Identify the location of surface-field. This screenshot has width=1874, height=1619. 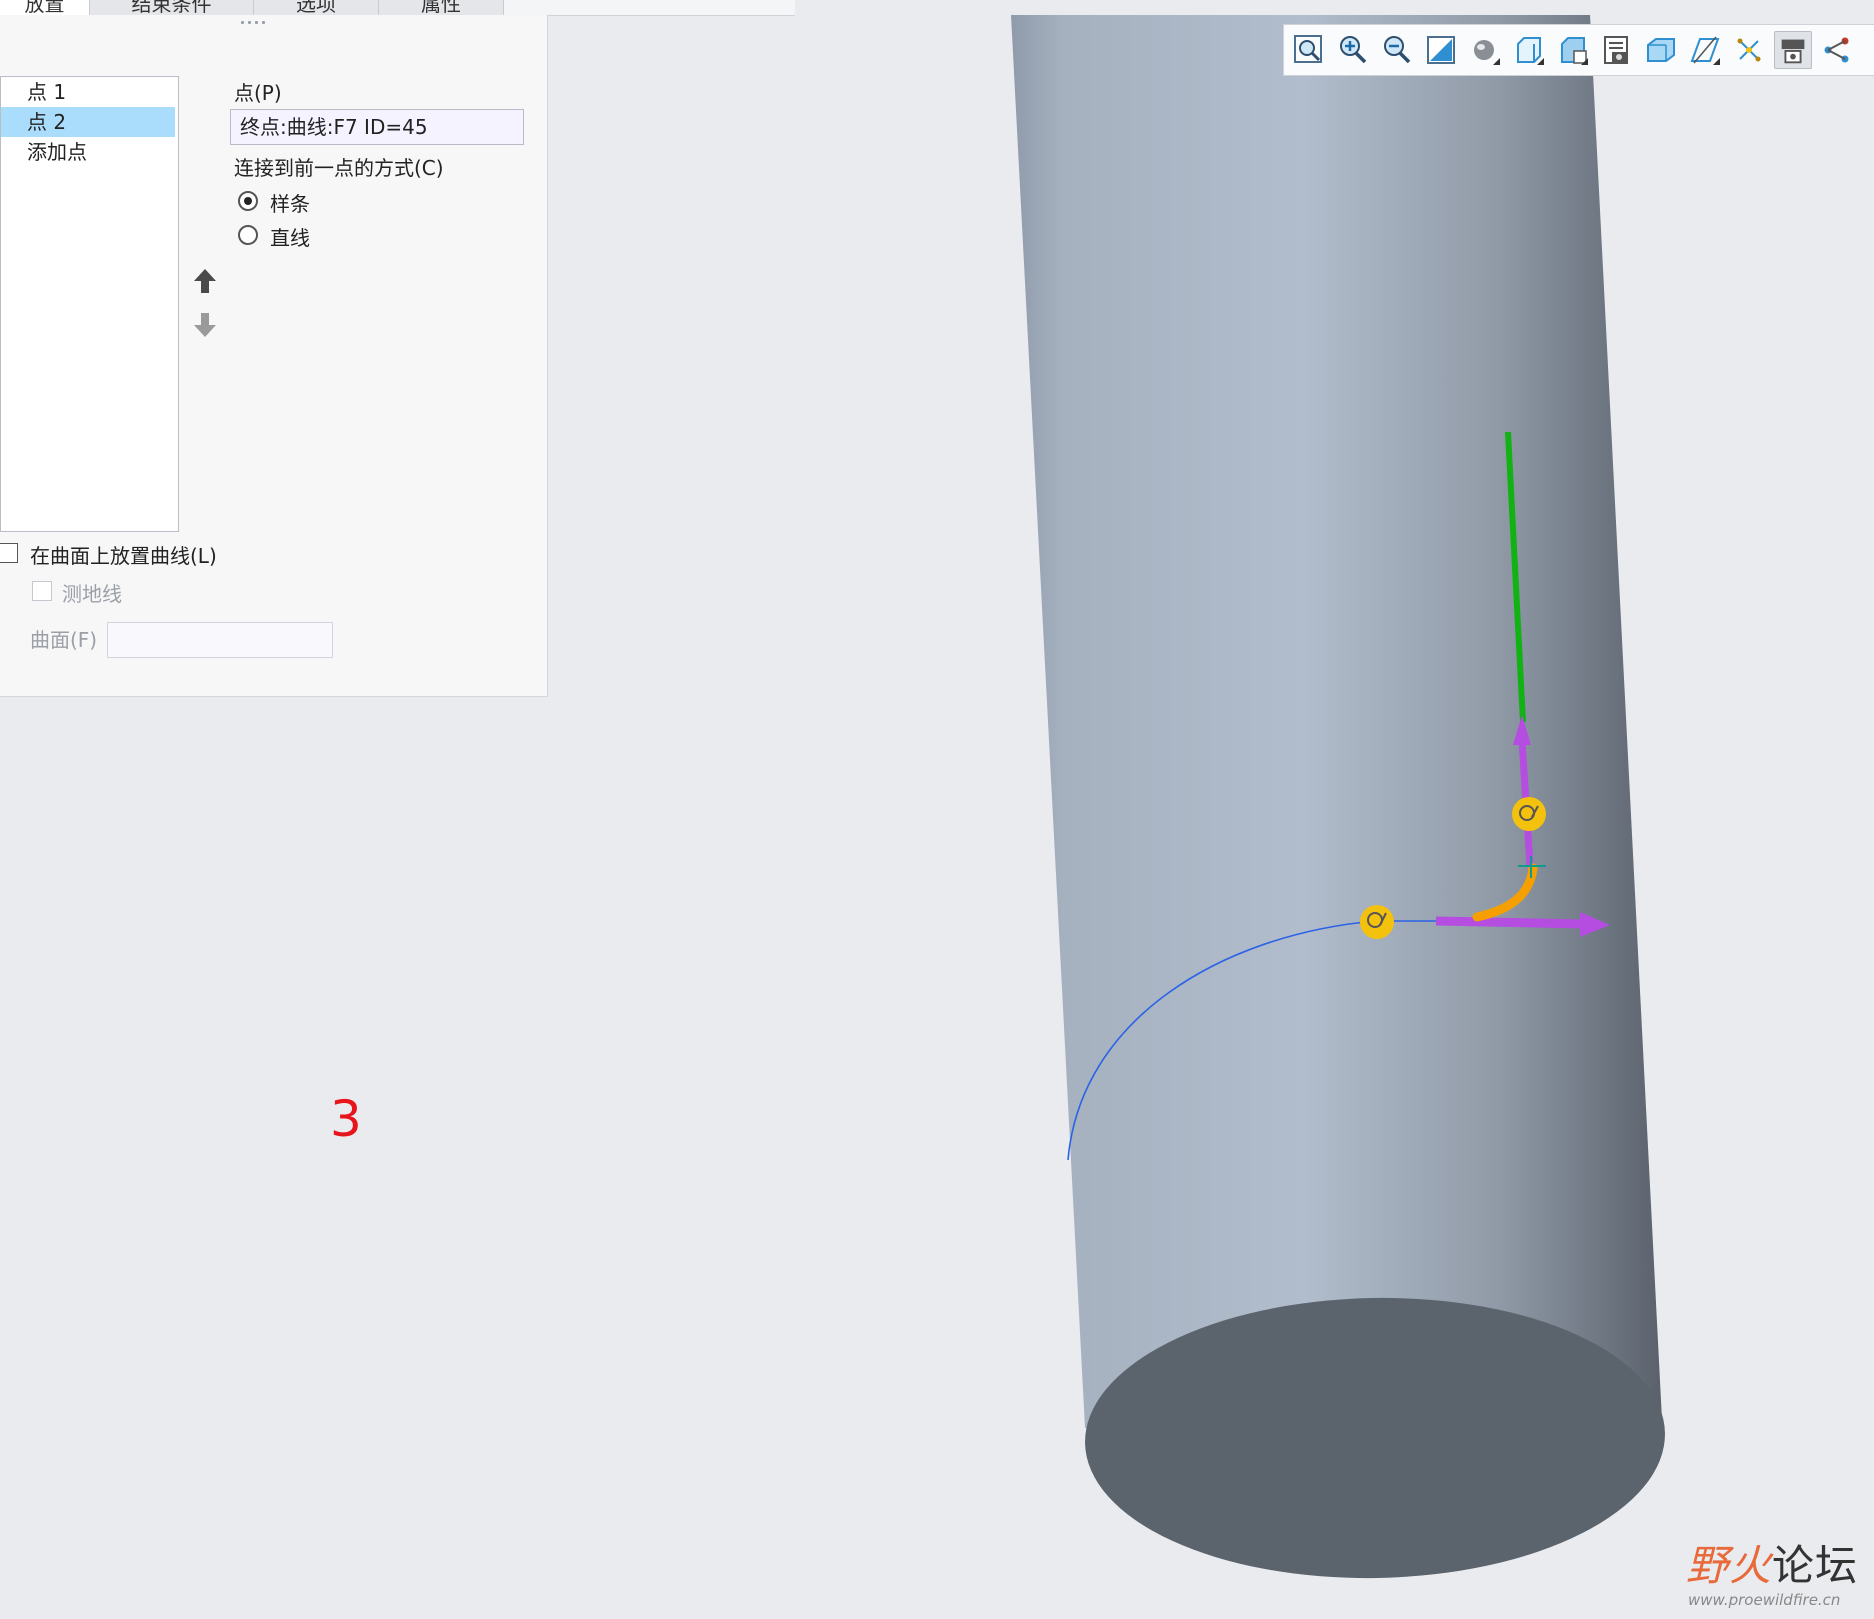
(220, 640).